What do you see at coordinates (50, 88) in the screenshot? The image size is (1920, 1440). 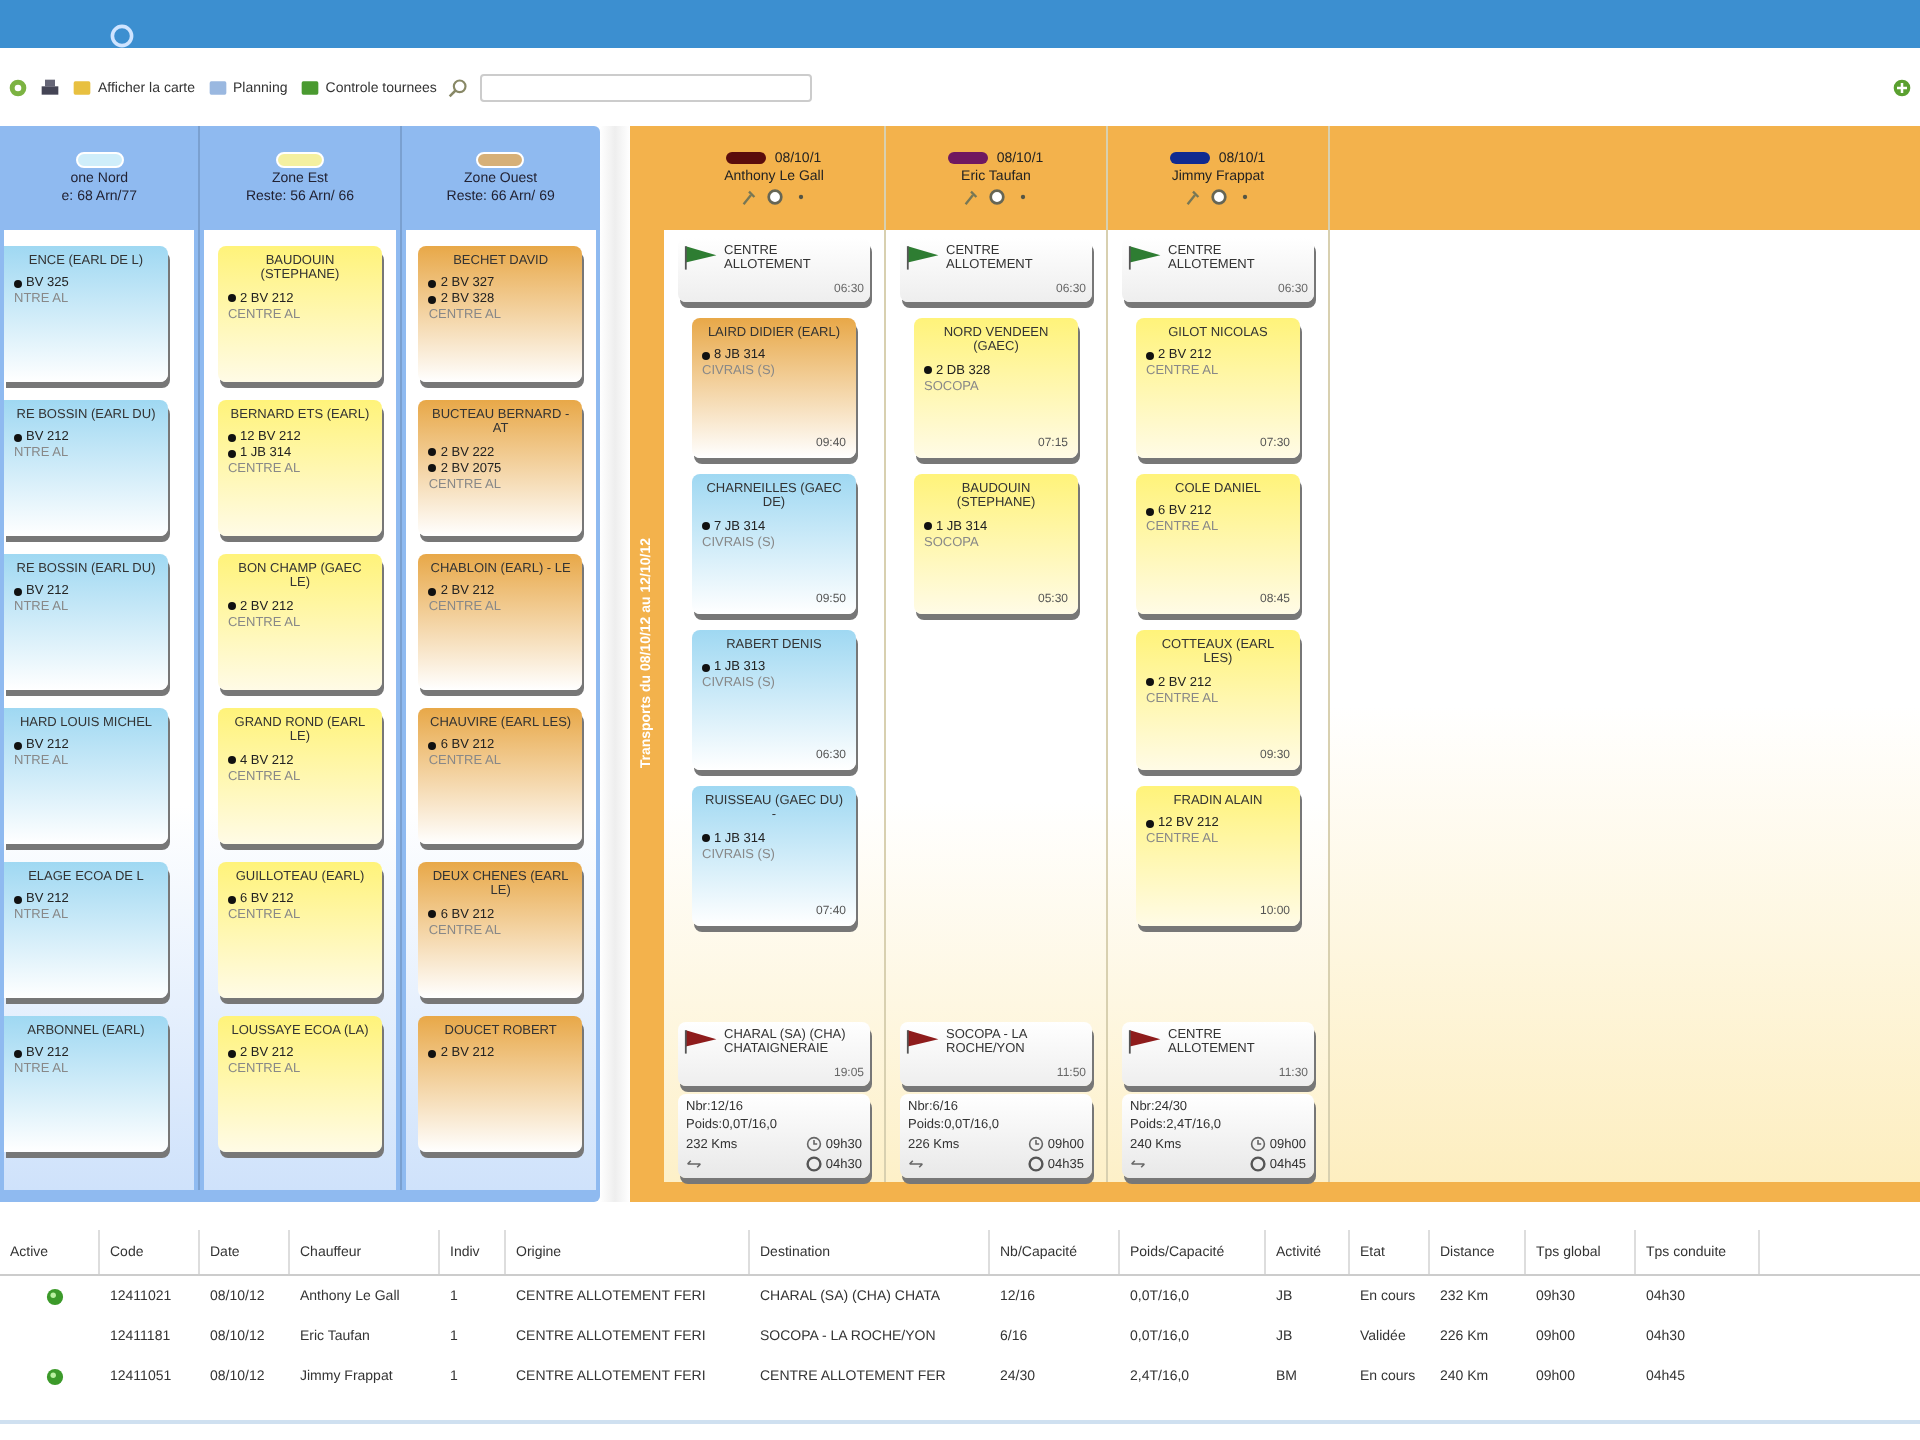 I see `printer-icon` at bounding box center [50, 88].